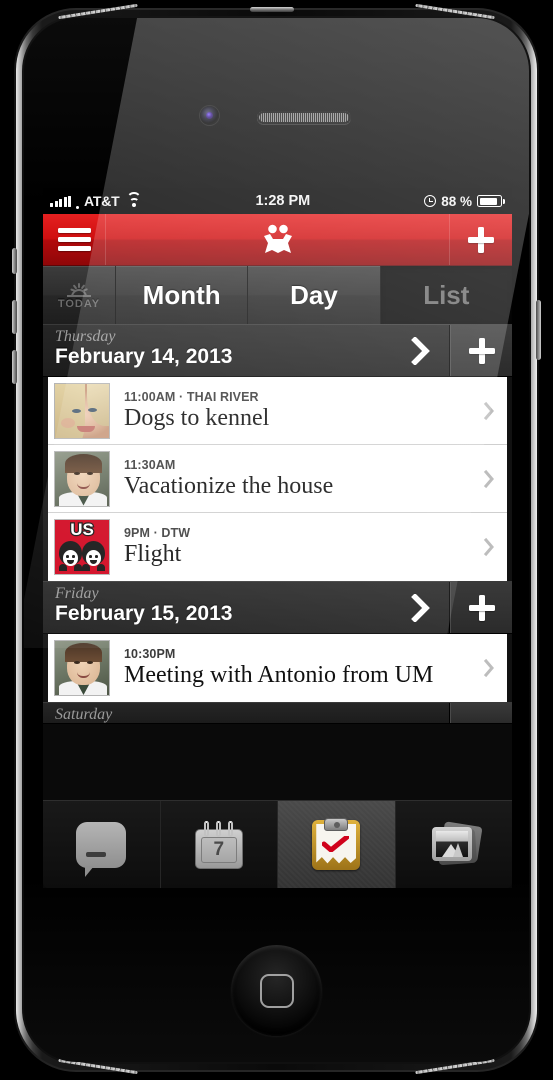 The width and height of the screenshot is (553, 1080). Describe the element at coordinates (217, 713) in the screenshot. I see `day-header-text: Saturday` at that location.